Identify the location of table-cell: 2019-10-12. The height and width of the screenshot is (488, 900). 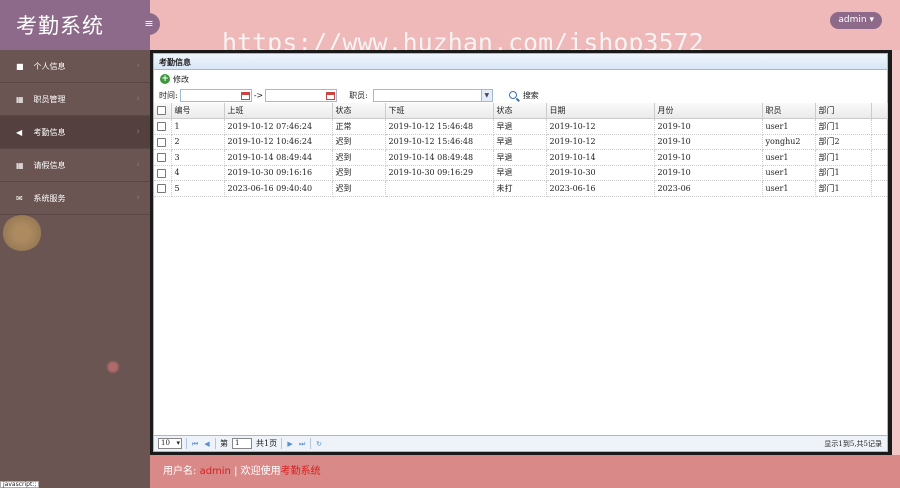
(600, 142).